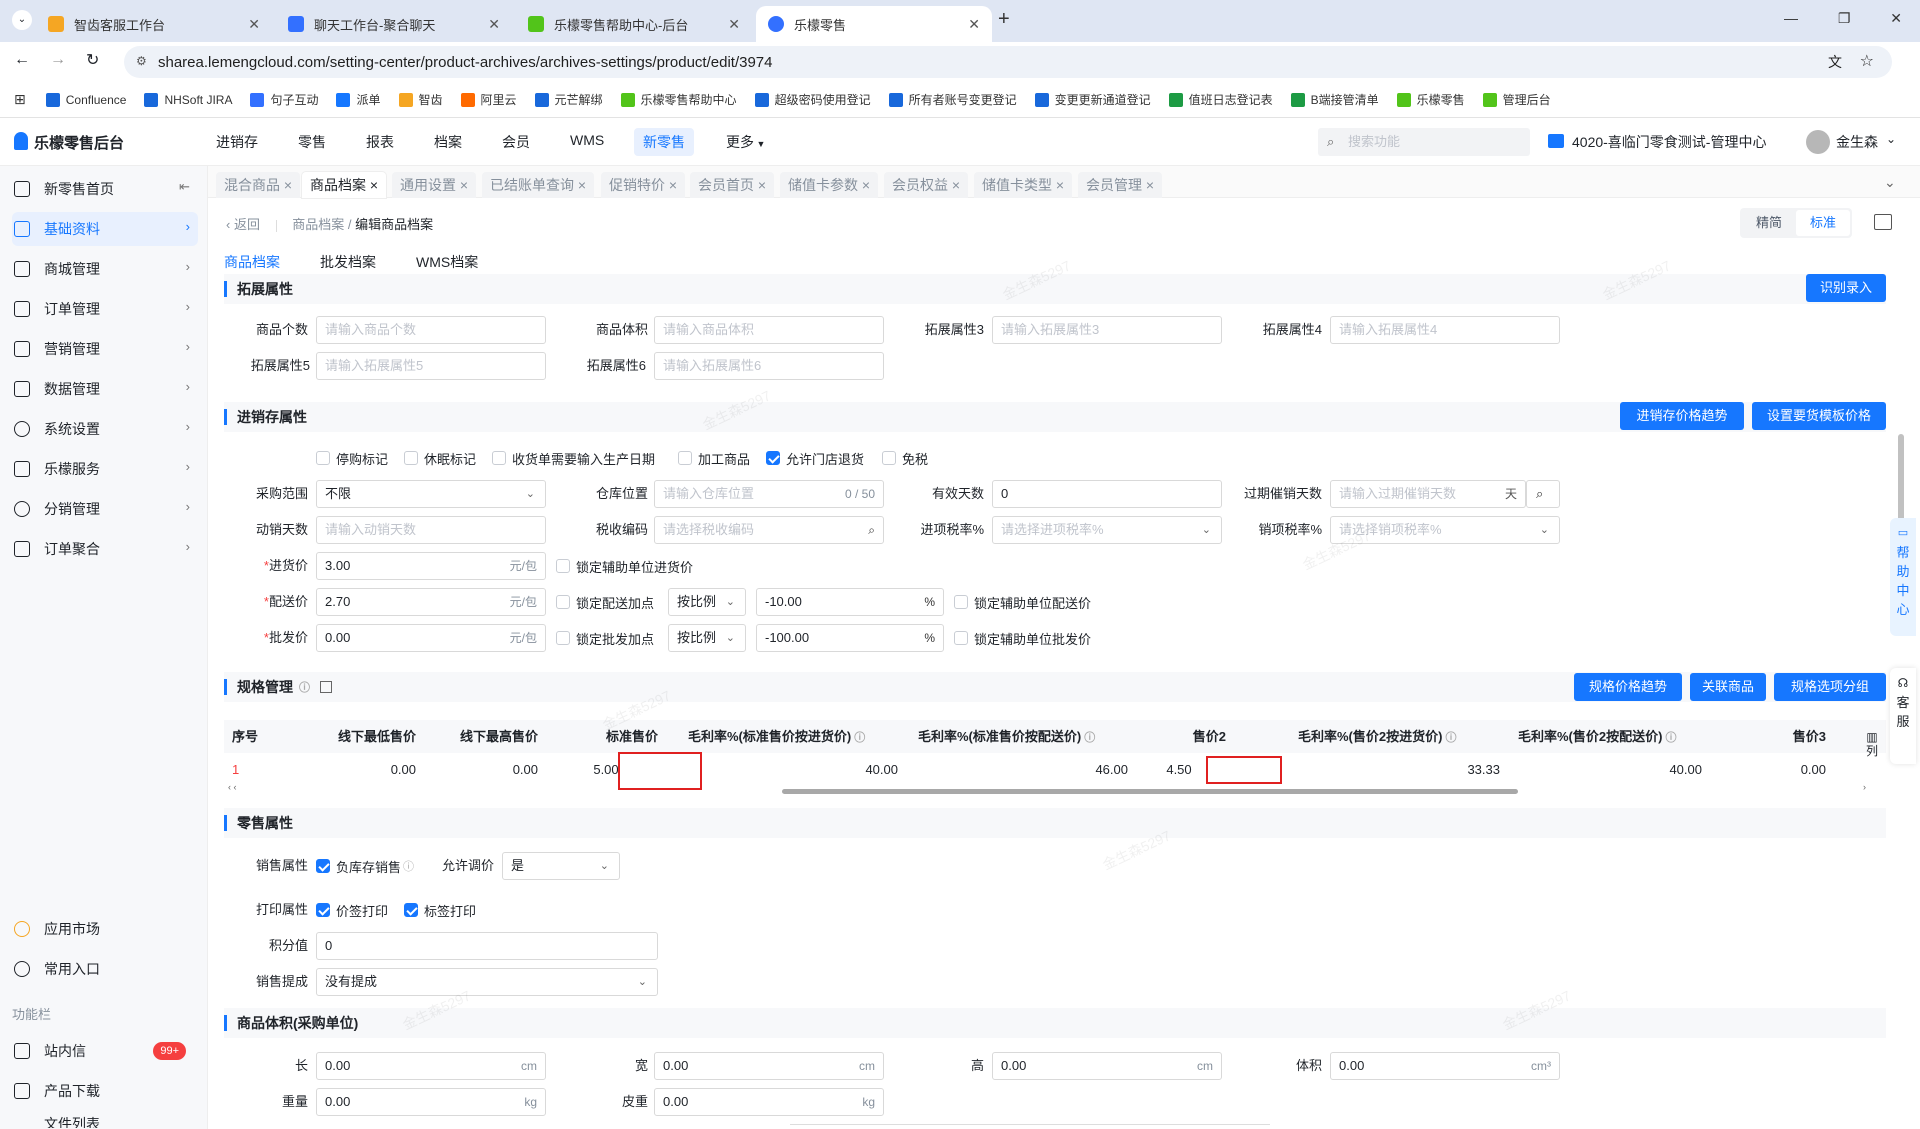 This screenshot has width=1920, height=1129. I want to click on star-icon: ☆, so click(1867, 61).